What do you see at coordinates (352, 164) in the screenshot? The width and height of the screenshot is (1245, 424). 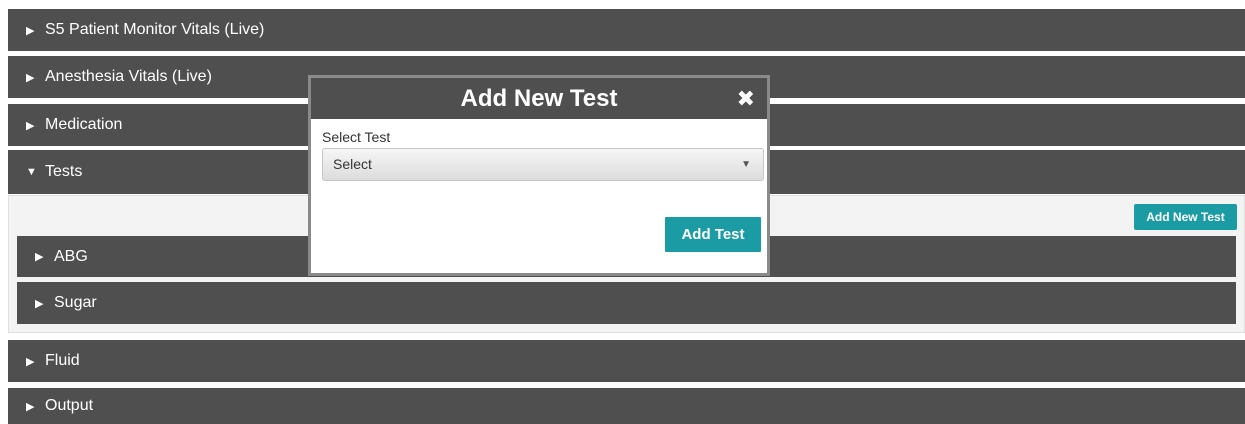 I see `select-value: Select` at bounding box center [352, 164].